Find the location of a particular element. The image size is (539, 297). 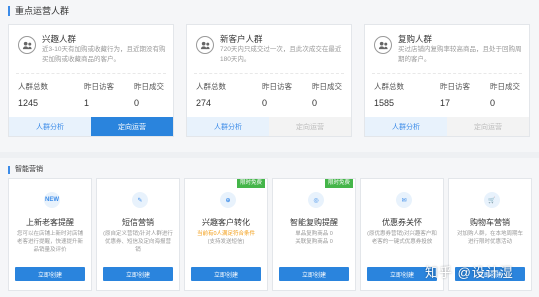

marketing-card-interest-conversion: 限时免费 ⊕ 兴趣客户转化 当前有0人满足符合条件 (支持发送短信) 立即创建 is located at coordinates (226, 234).